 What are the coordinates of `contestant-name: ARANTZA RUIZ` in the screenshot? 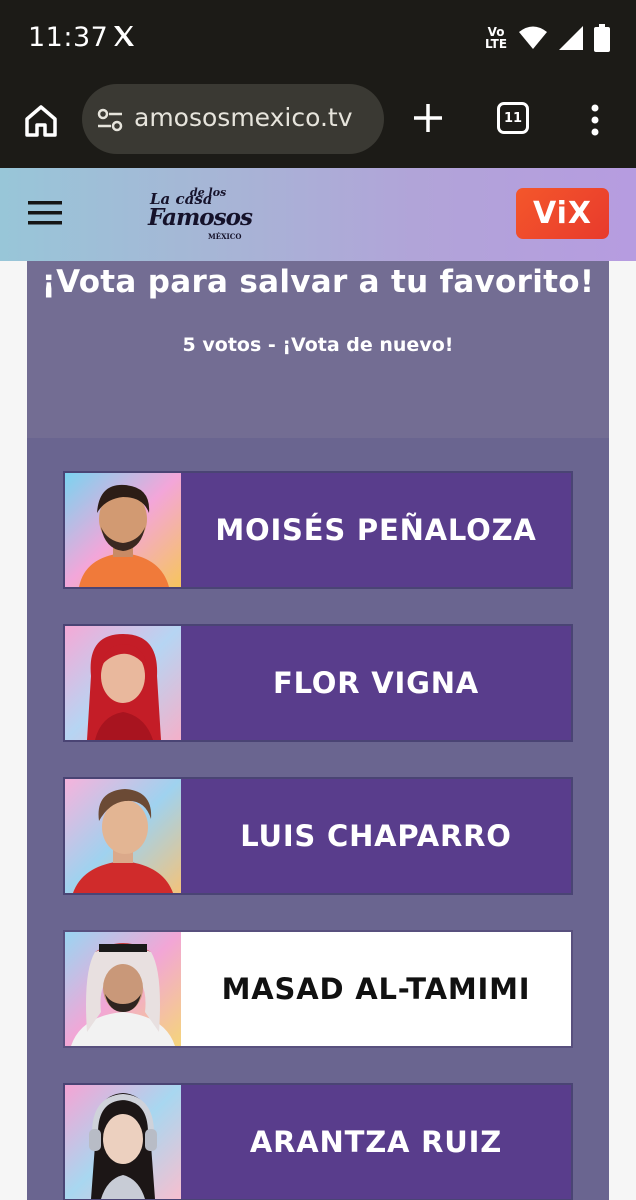 It's located at (376, 1142).